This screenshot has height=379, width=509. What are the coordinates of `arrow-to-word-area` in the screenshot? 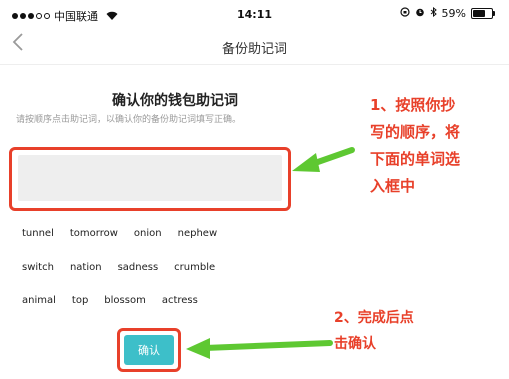 It's located at (323, 159).